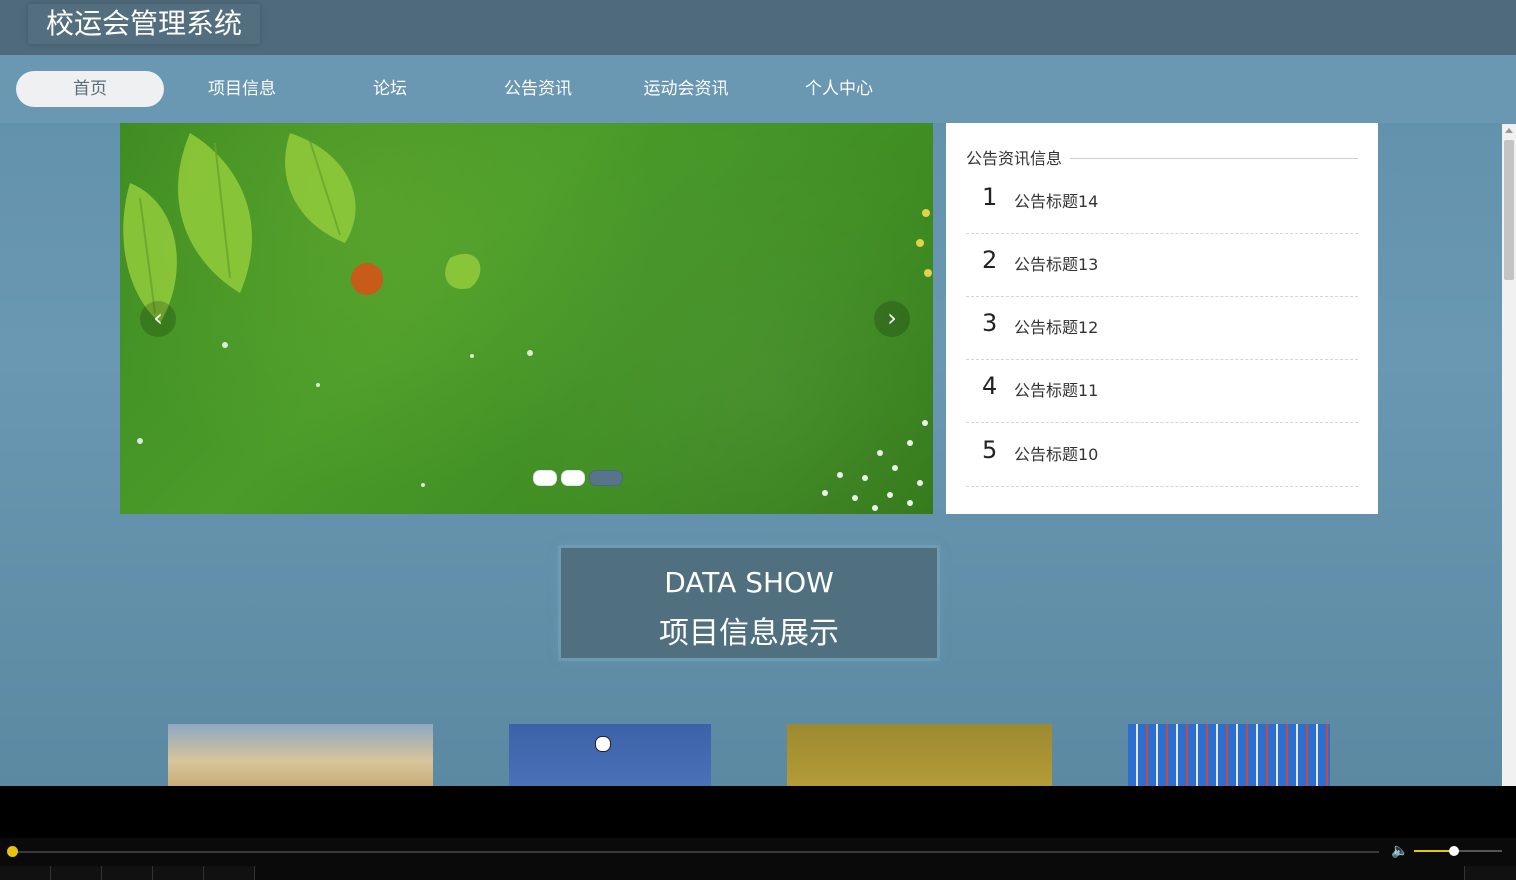 This screenshot has width=1516, height=880. I want to click on top-bar: 校运会管理系统, so click(758, 27).